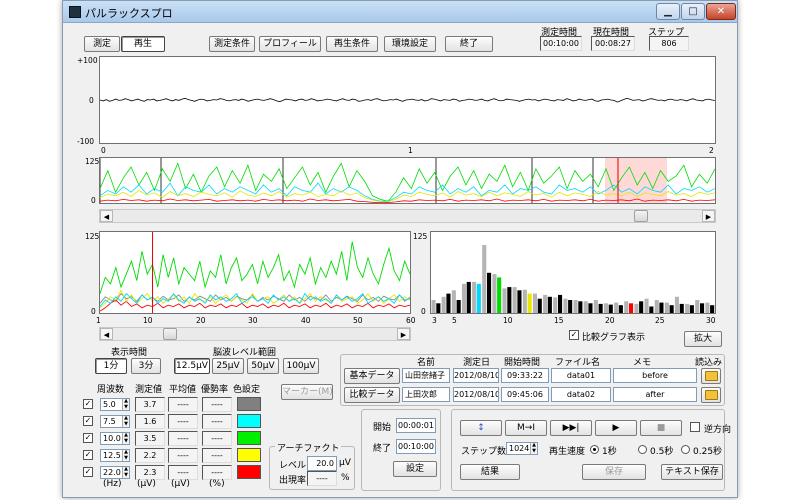 This screenshot has height=500, width=800. I want to click on eeg-range-label: 脳波レベル範囲, so click(245, 353).